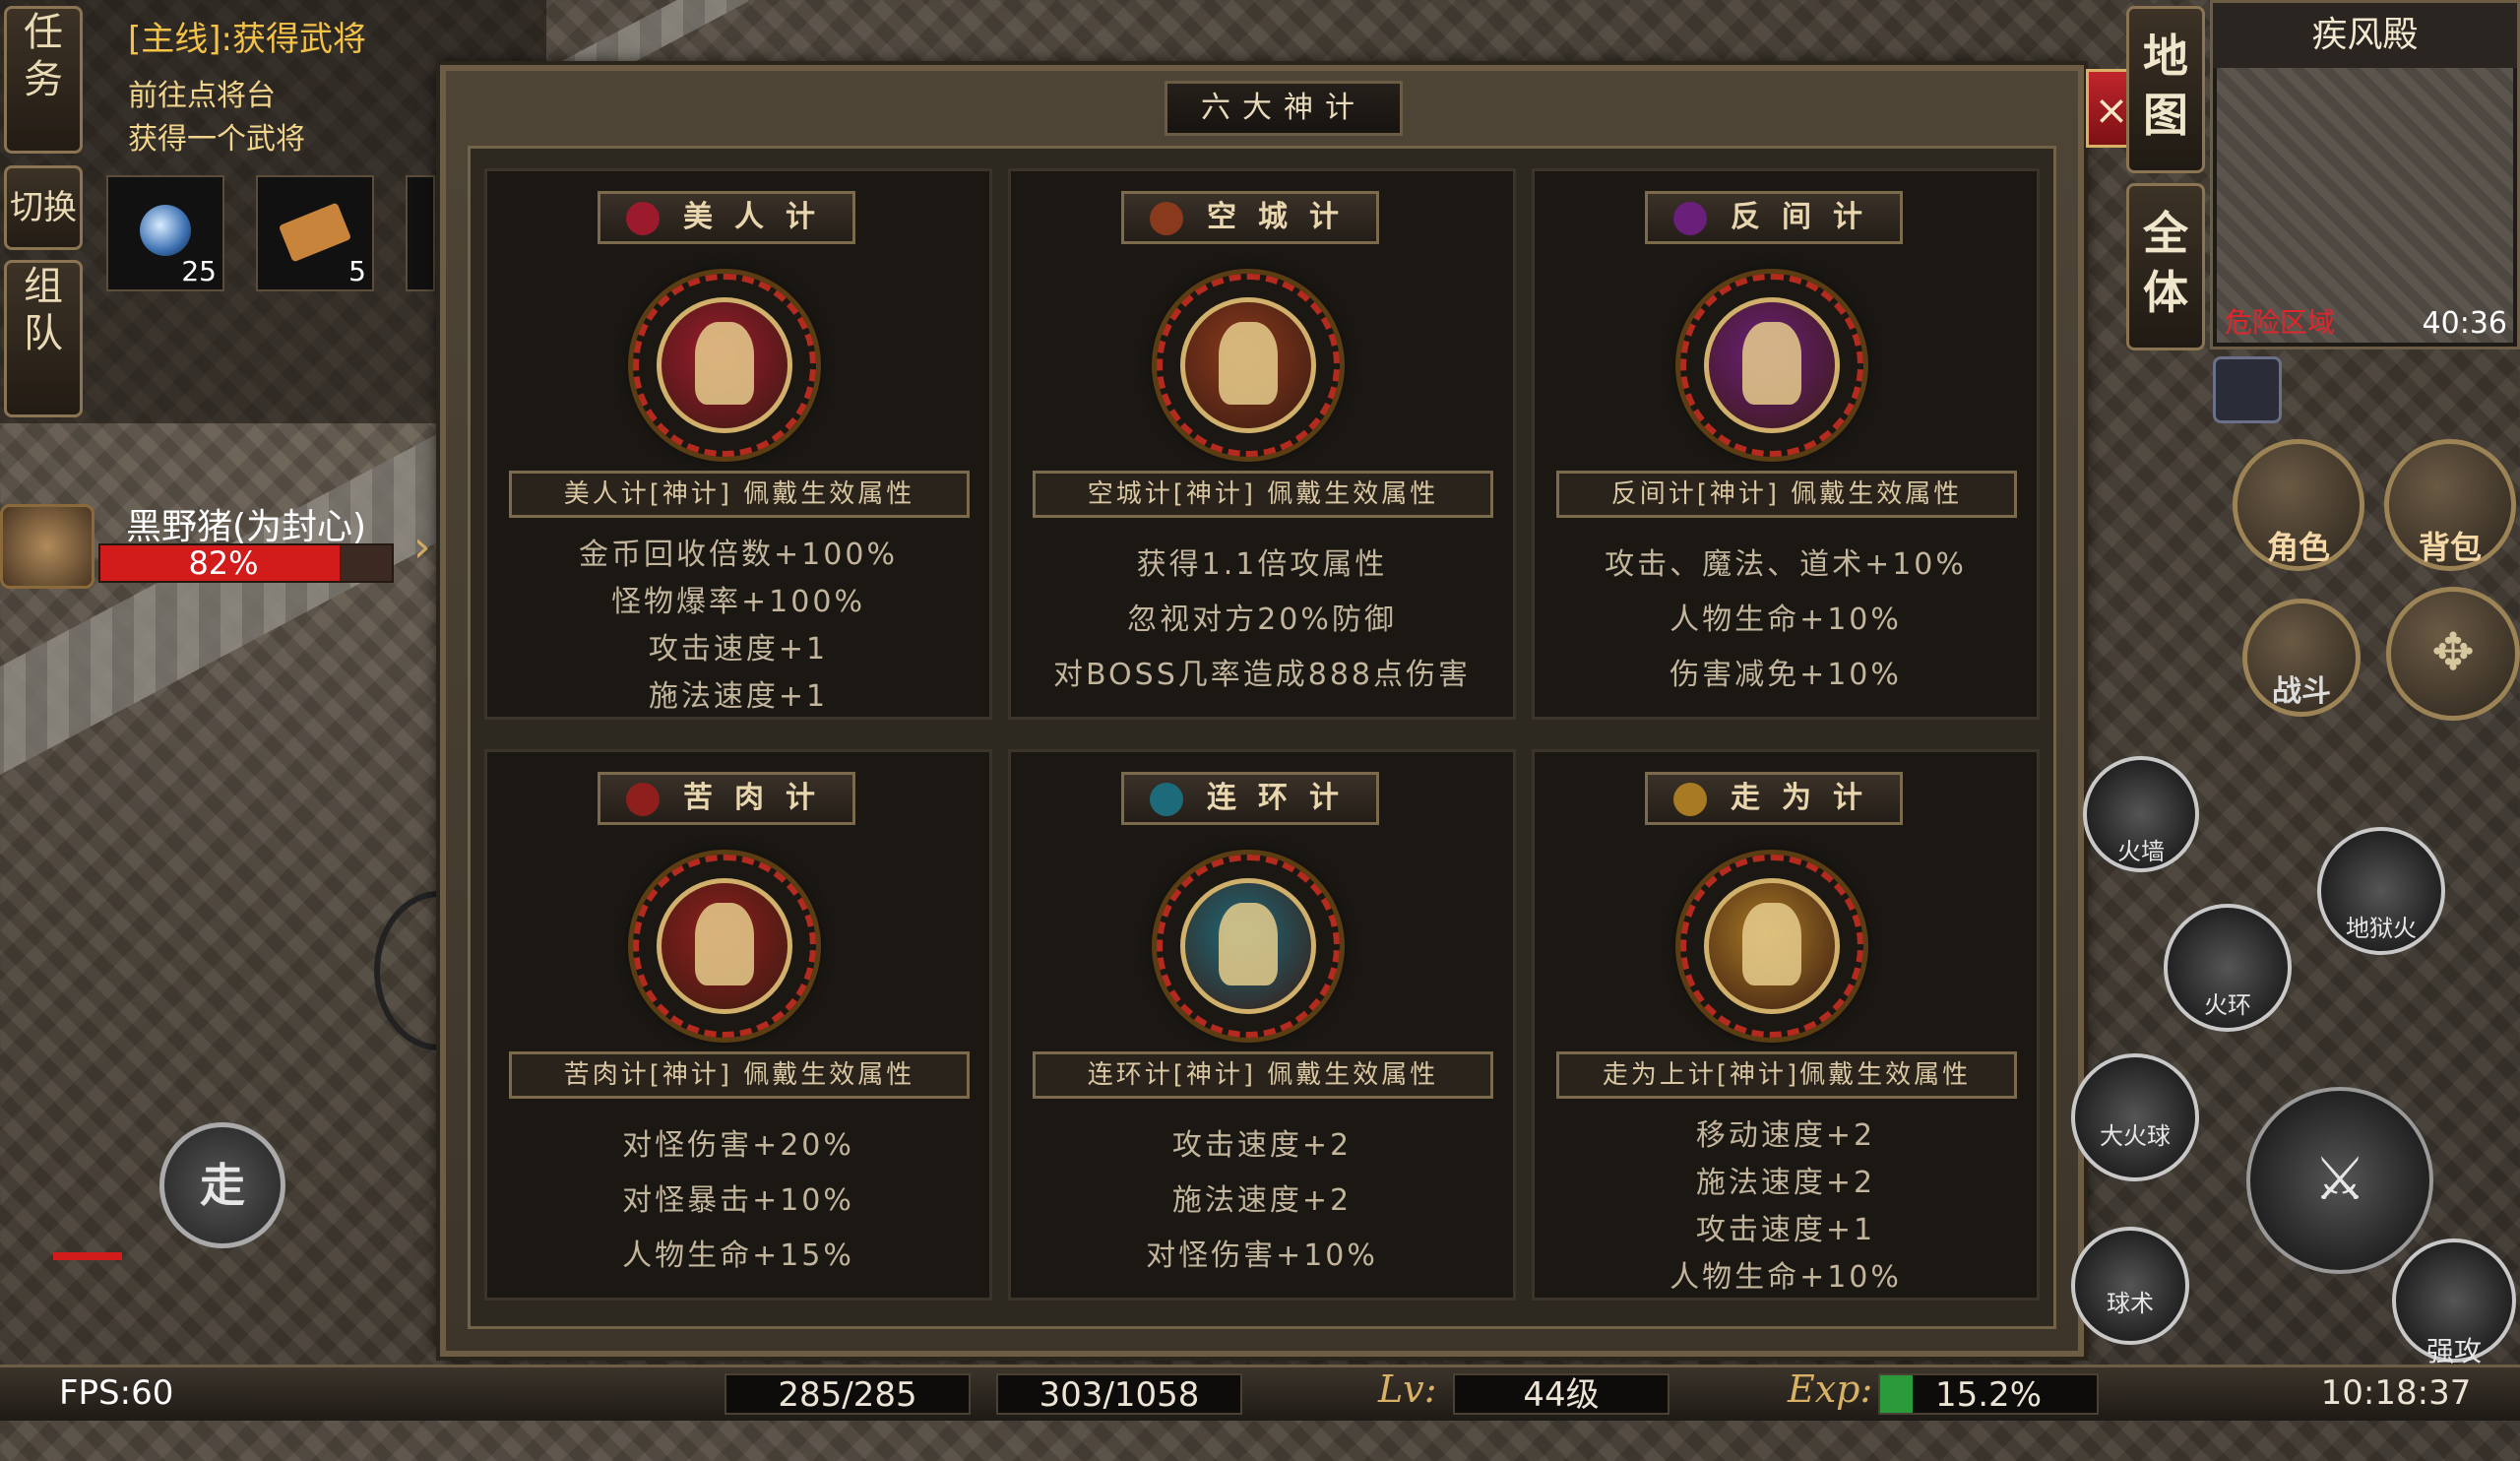 The image size is (2520, 1461). I want to click on attr-line: 对怪伤害+20%, so click(738, 1145).